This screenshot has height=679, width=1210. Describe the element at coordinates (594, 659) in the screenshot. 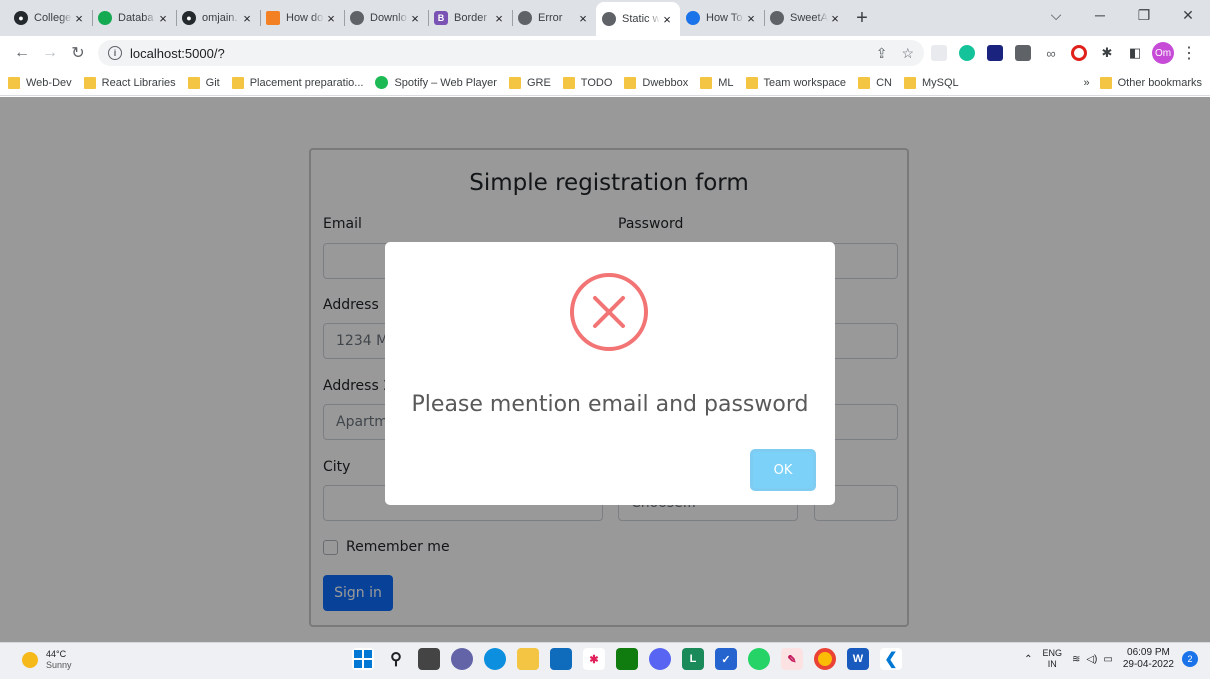

I see `slack-icon: ✱` at that location.